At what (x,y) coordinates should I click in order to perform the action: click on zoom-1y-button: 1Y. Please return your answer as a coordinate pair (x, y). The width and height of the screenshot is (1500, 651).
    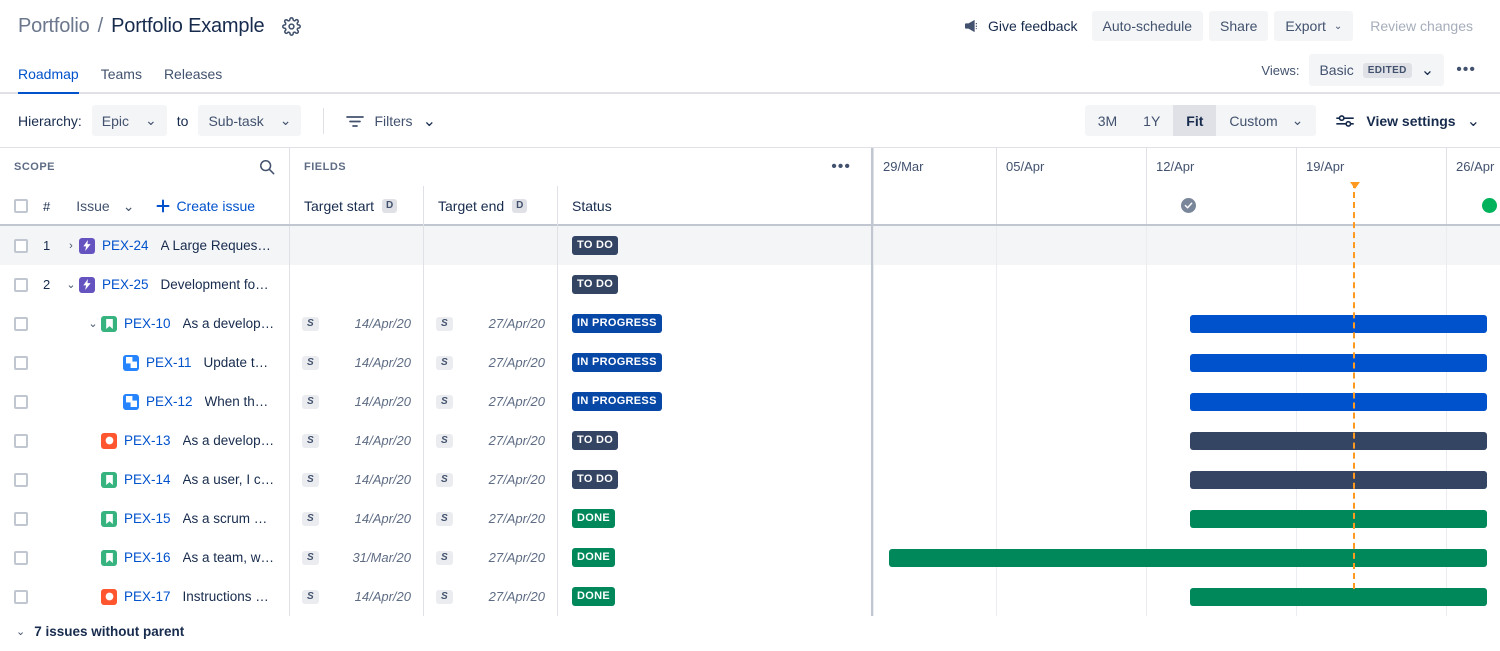
    Looking at the image, I should click on (1151, 120).